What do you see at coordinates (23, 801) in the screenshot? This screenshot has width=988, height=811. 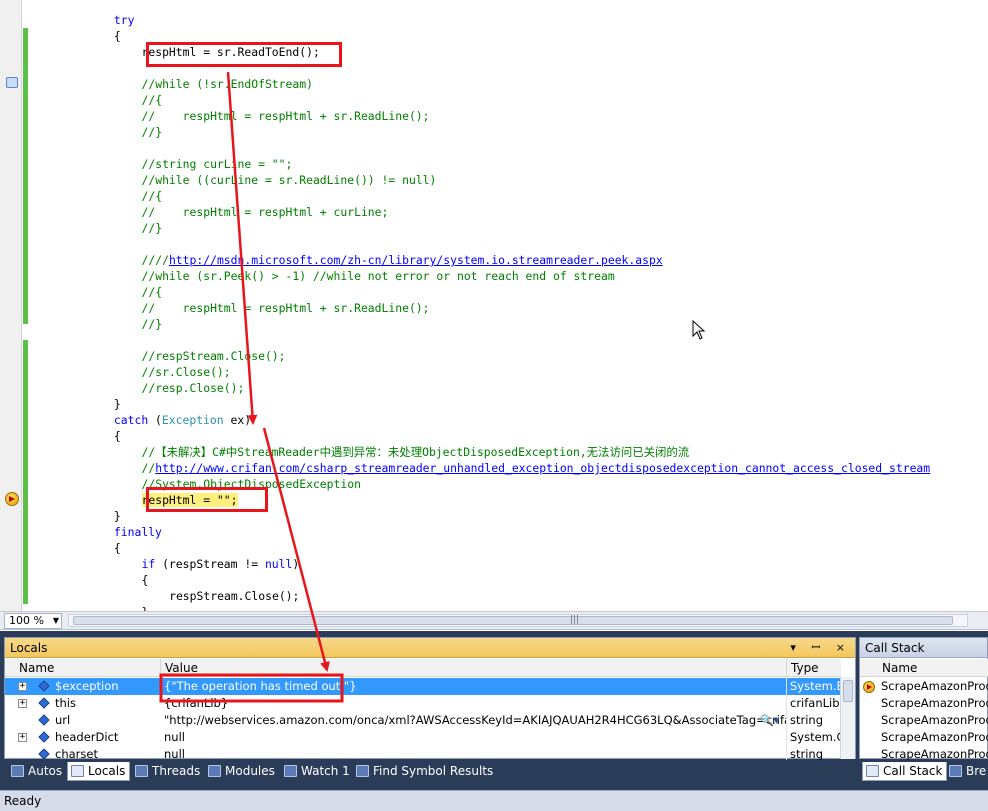 I see `status-text: Ready` at bounding box center [23, 801].